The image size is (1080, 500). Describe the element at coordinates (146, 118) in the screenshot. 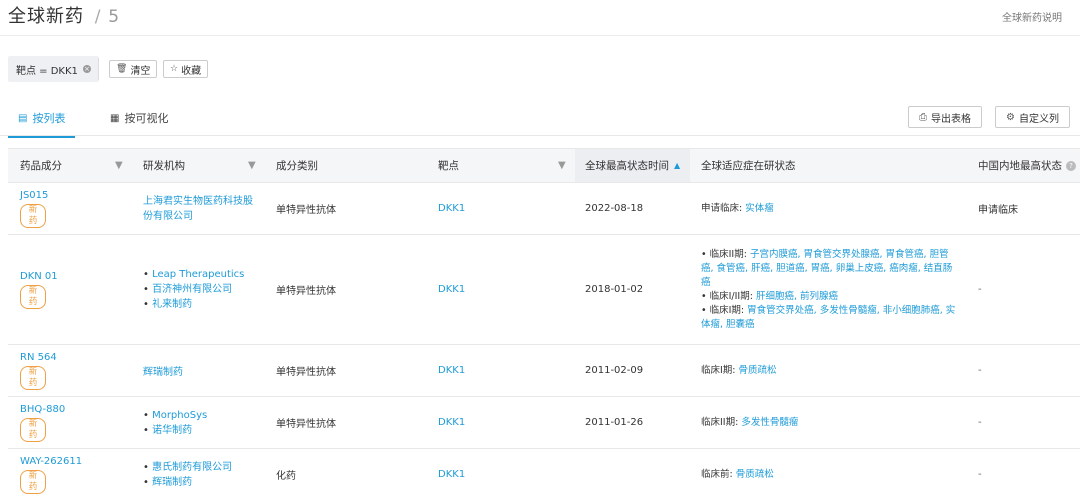

I see `tab-visual-label: 按可视化` at that location.